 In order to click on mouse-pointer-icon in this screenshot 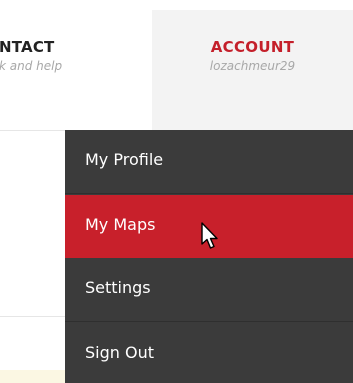, I will do `click(209, 235)`.